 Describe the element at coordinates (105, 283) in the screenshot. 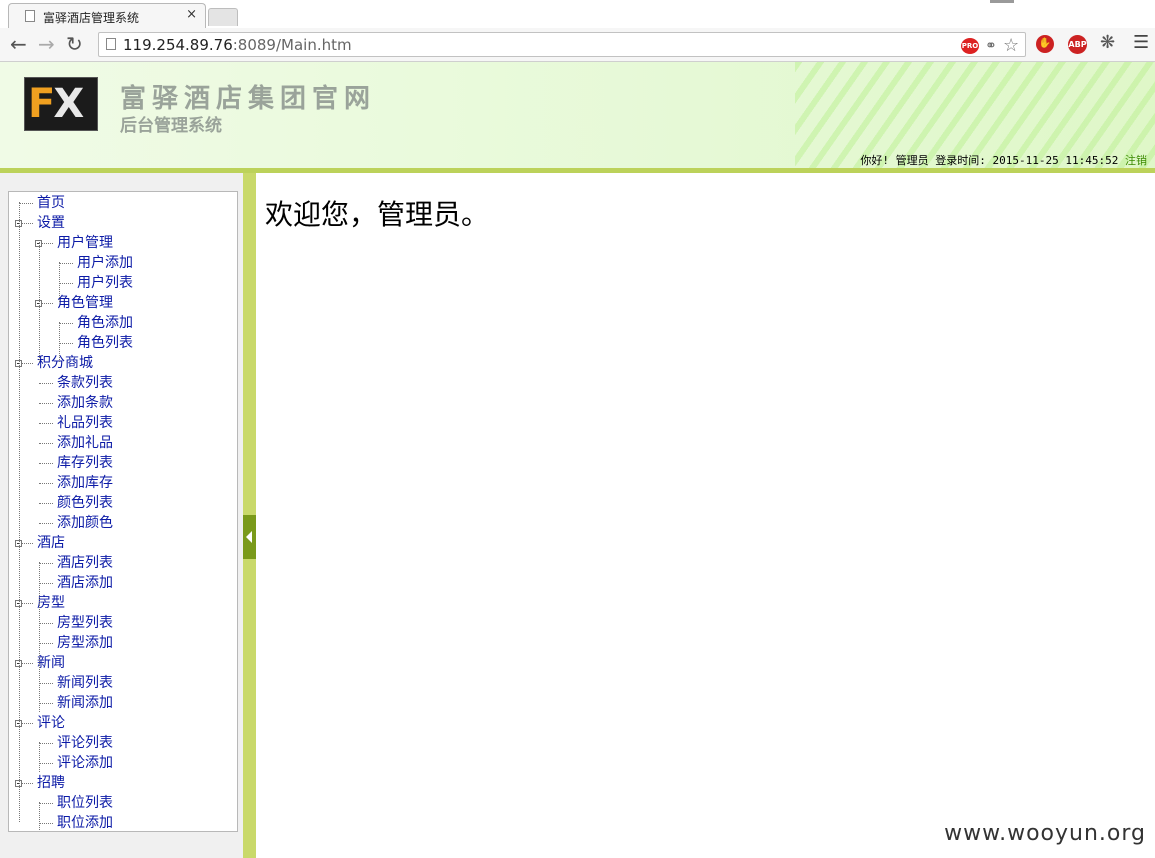

I see `tree-item: 用户列表` at that location.